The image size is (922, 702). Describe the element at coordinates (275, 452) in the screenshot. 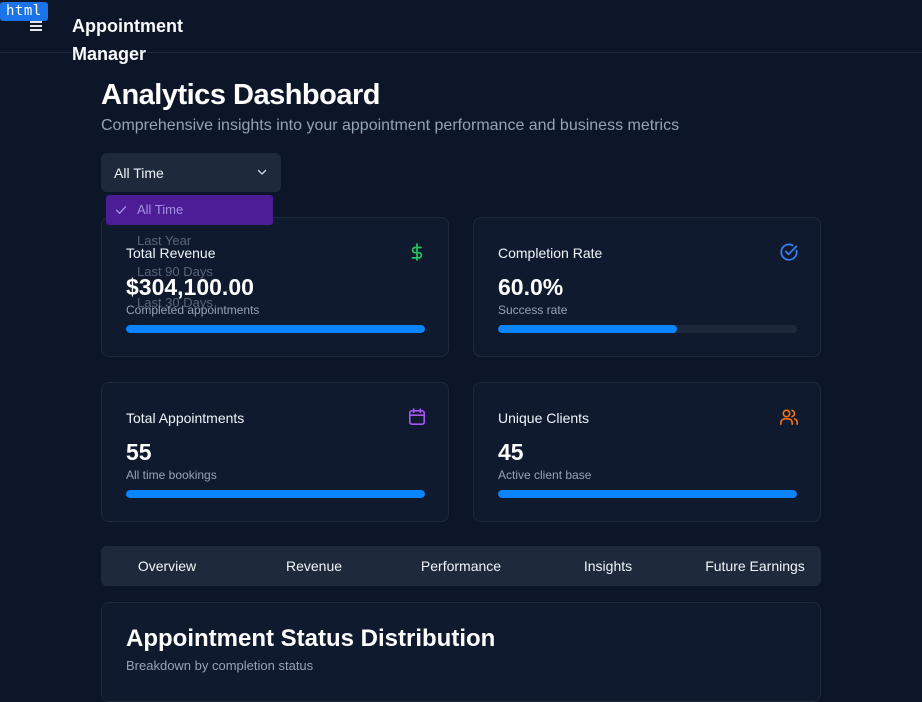

I see `appointments-card: Total Appointments 55 All time bookings` at that location.